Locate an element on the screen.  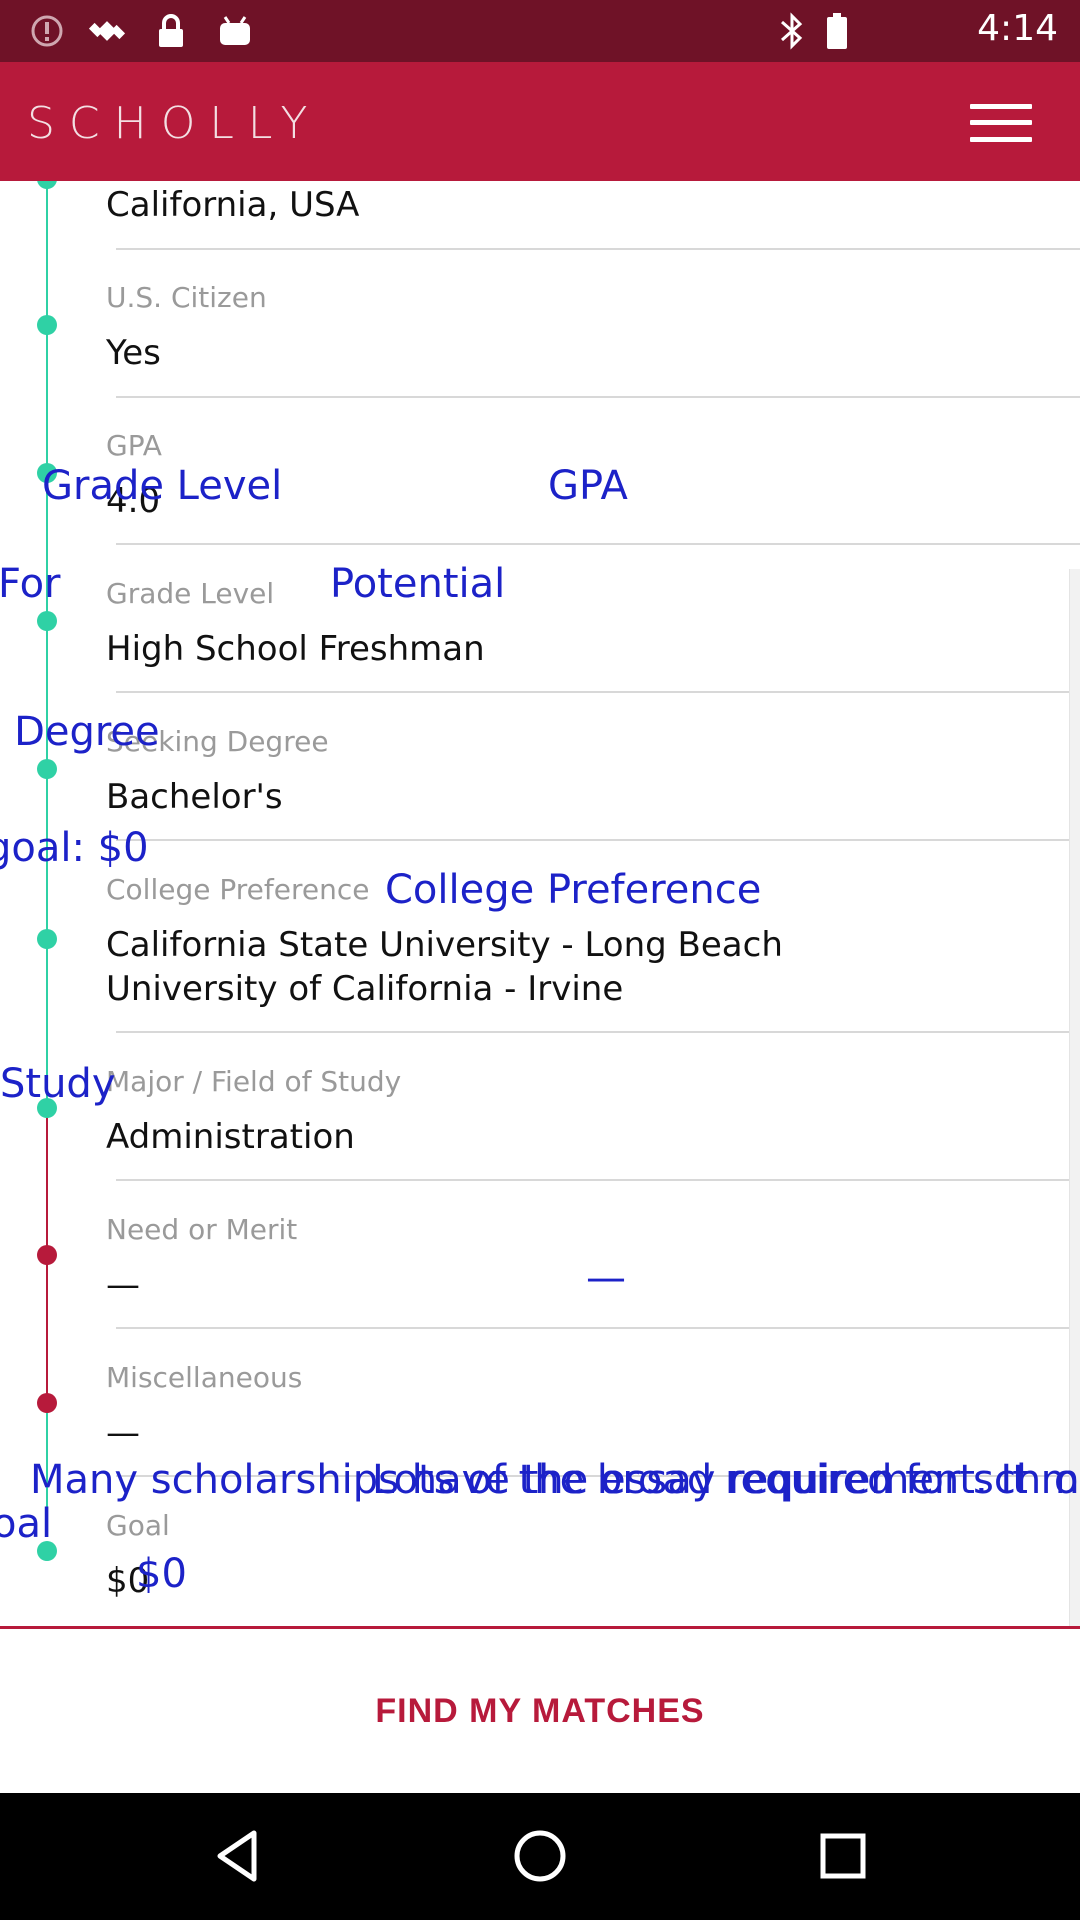
app-title: SCHOLLY is located at coordinates (174, 123).